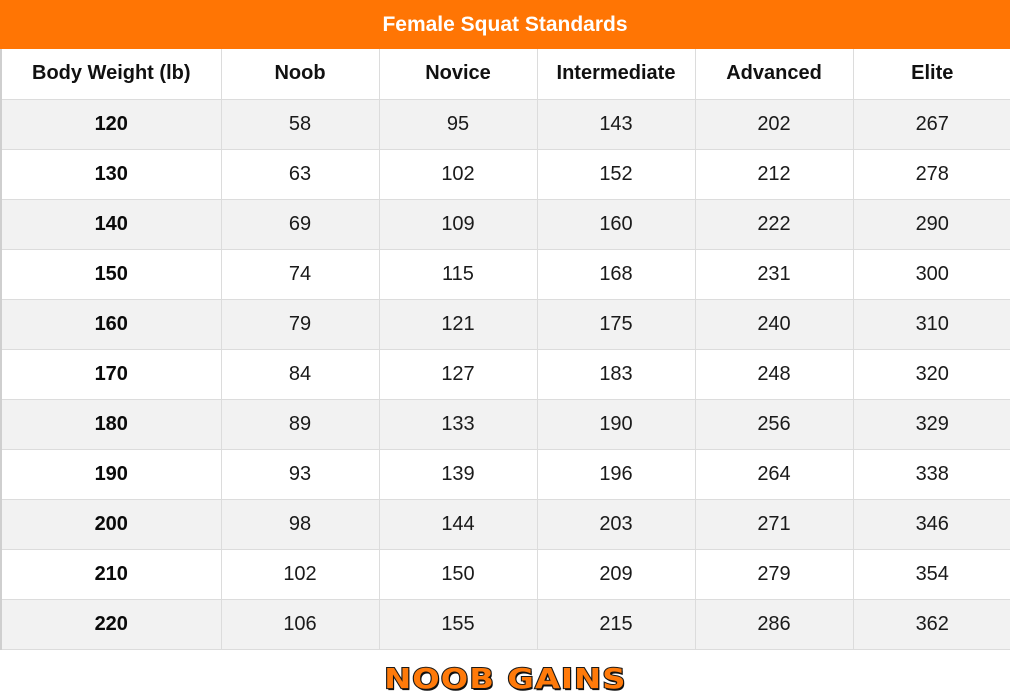  Describe the element at coordinates (616, 124) in the screenshot. I see `cell-intermediate: 143` at that location.